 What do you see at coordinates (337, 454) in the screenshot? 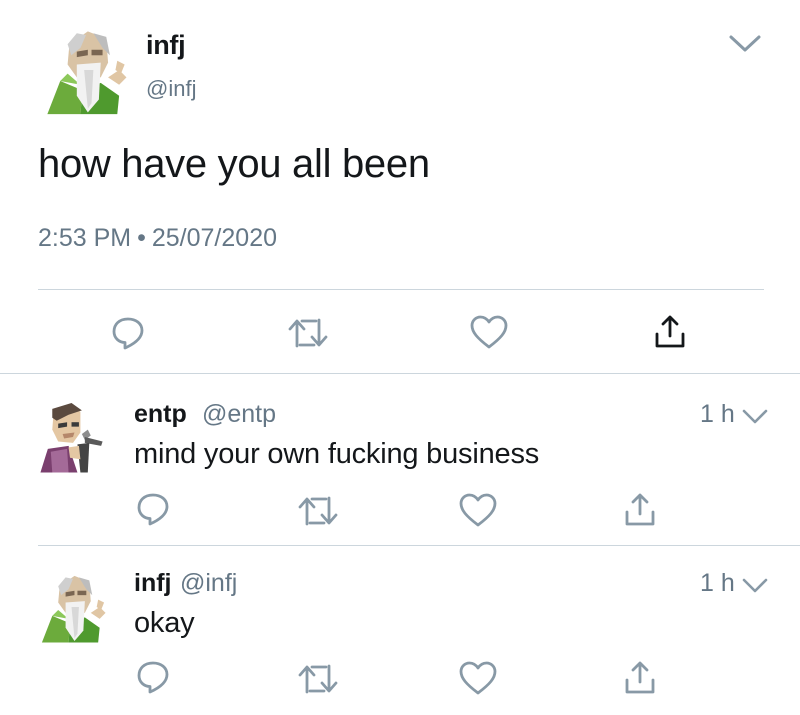
I see `reply-text: mind your own fucking business` at bounding box center [337, 454].